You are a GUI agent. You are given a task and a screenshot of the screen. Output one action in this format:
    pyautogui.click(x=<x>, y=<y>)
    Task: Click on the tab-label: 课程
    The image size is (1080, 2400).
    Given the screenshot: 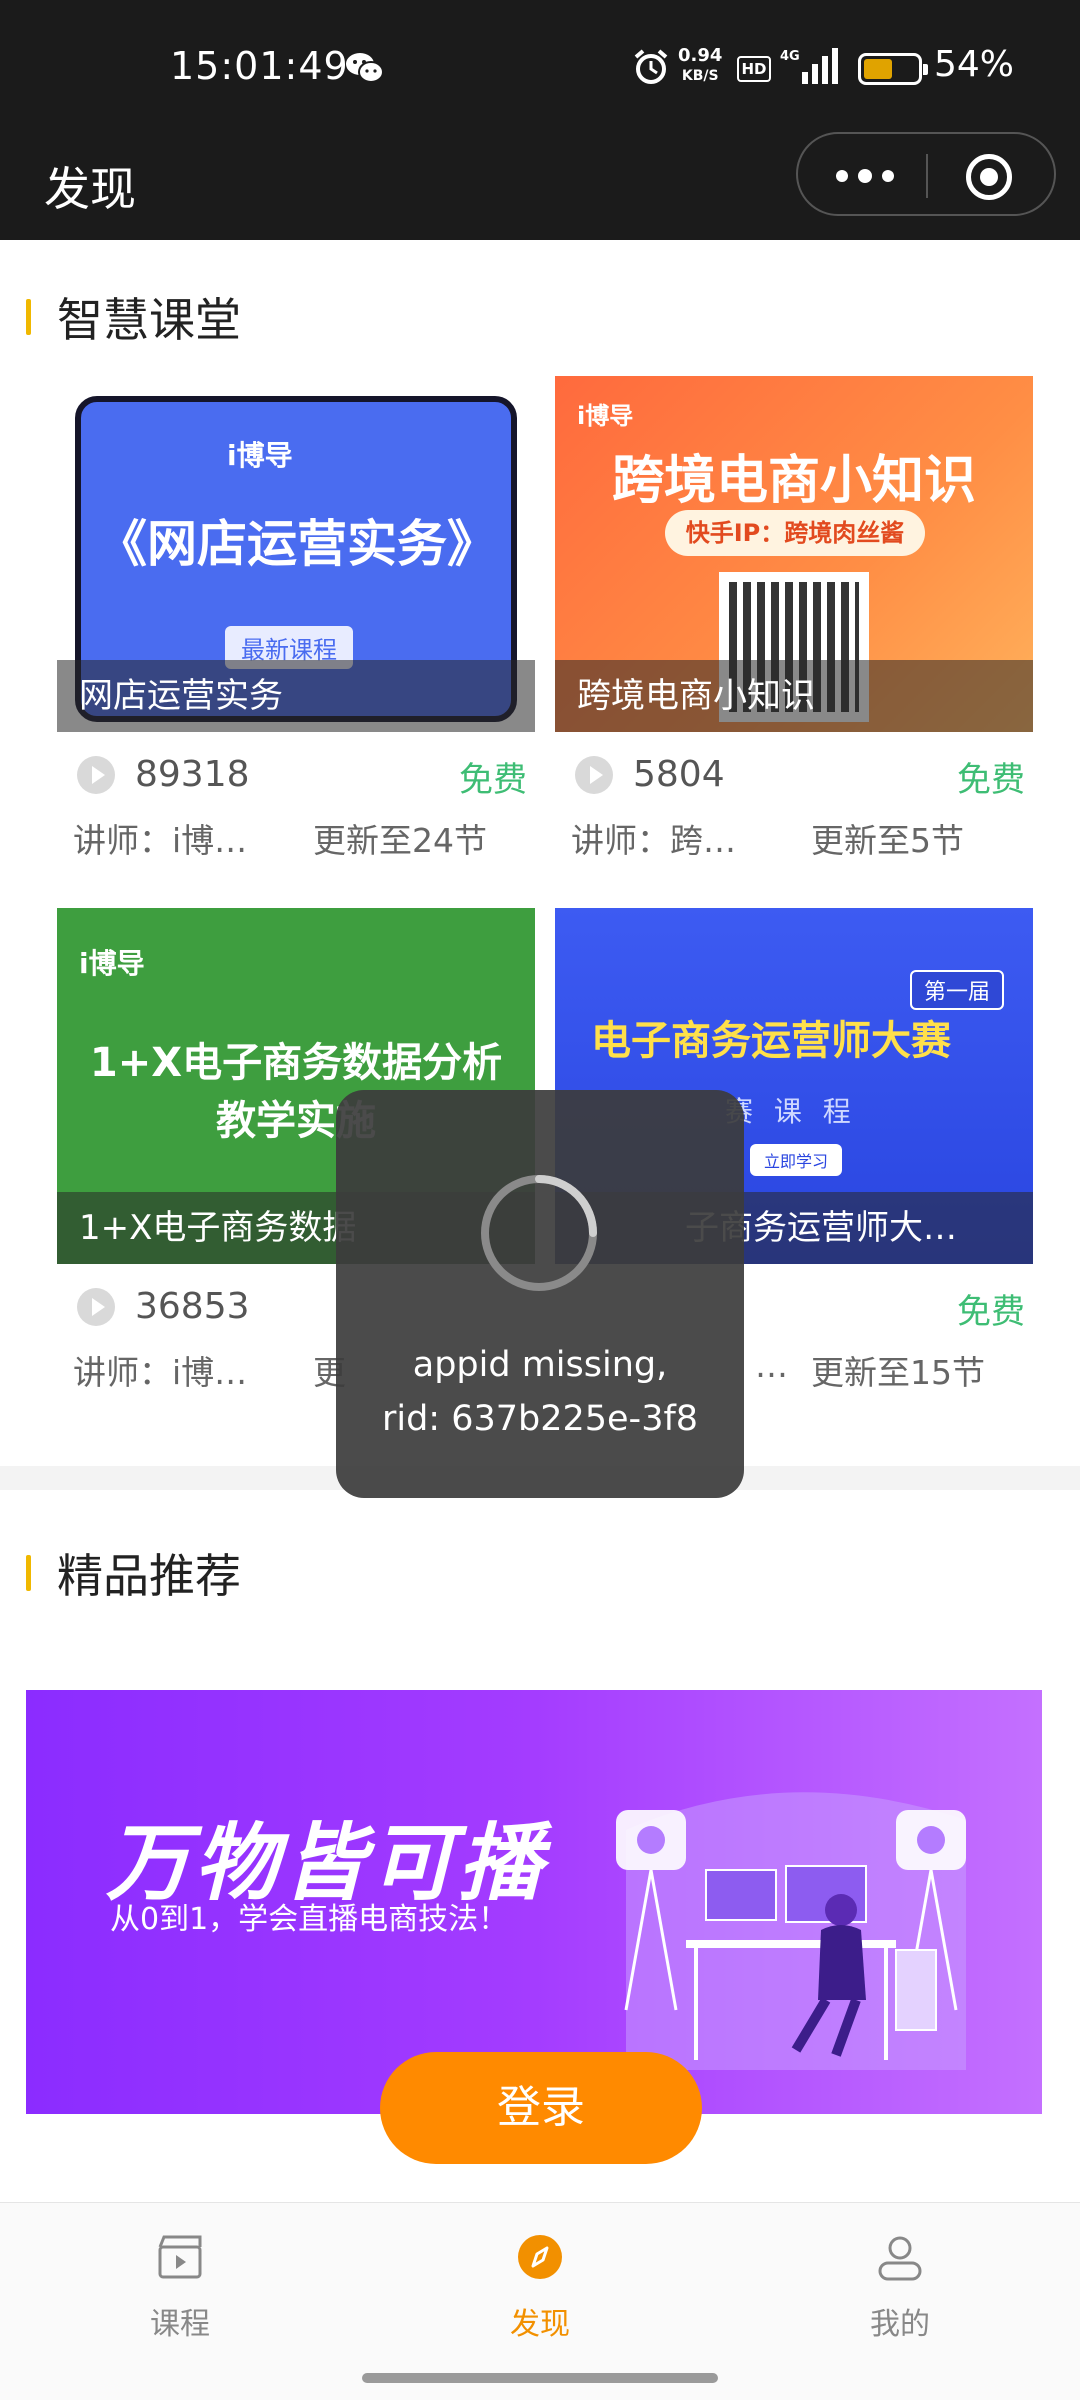 What is the action you would take?
    pyautogui.click(x=180, y=2324)
    